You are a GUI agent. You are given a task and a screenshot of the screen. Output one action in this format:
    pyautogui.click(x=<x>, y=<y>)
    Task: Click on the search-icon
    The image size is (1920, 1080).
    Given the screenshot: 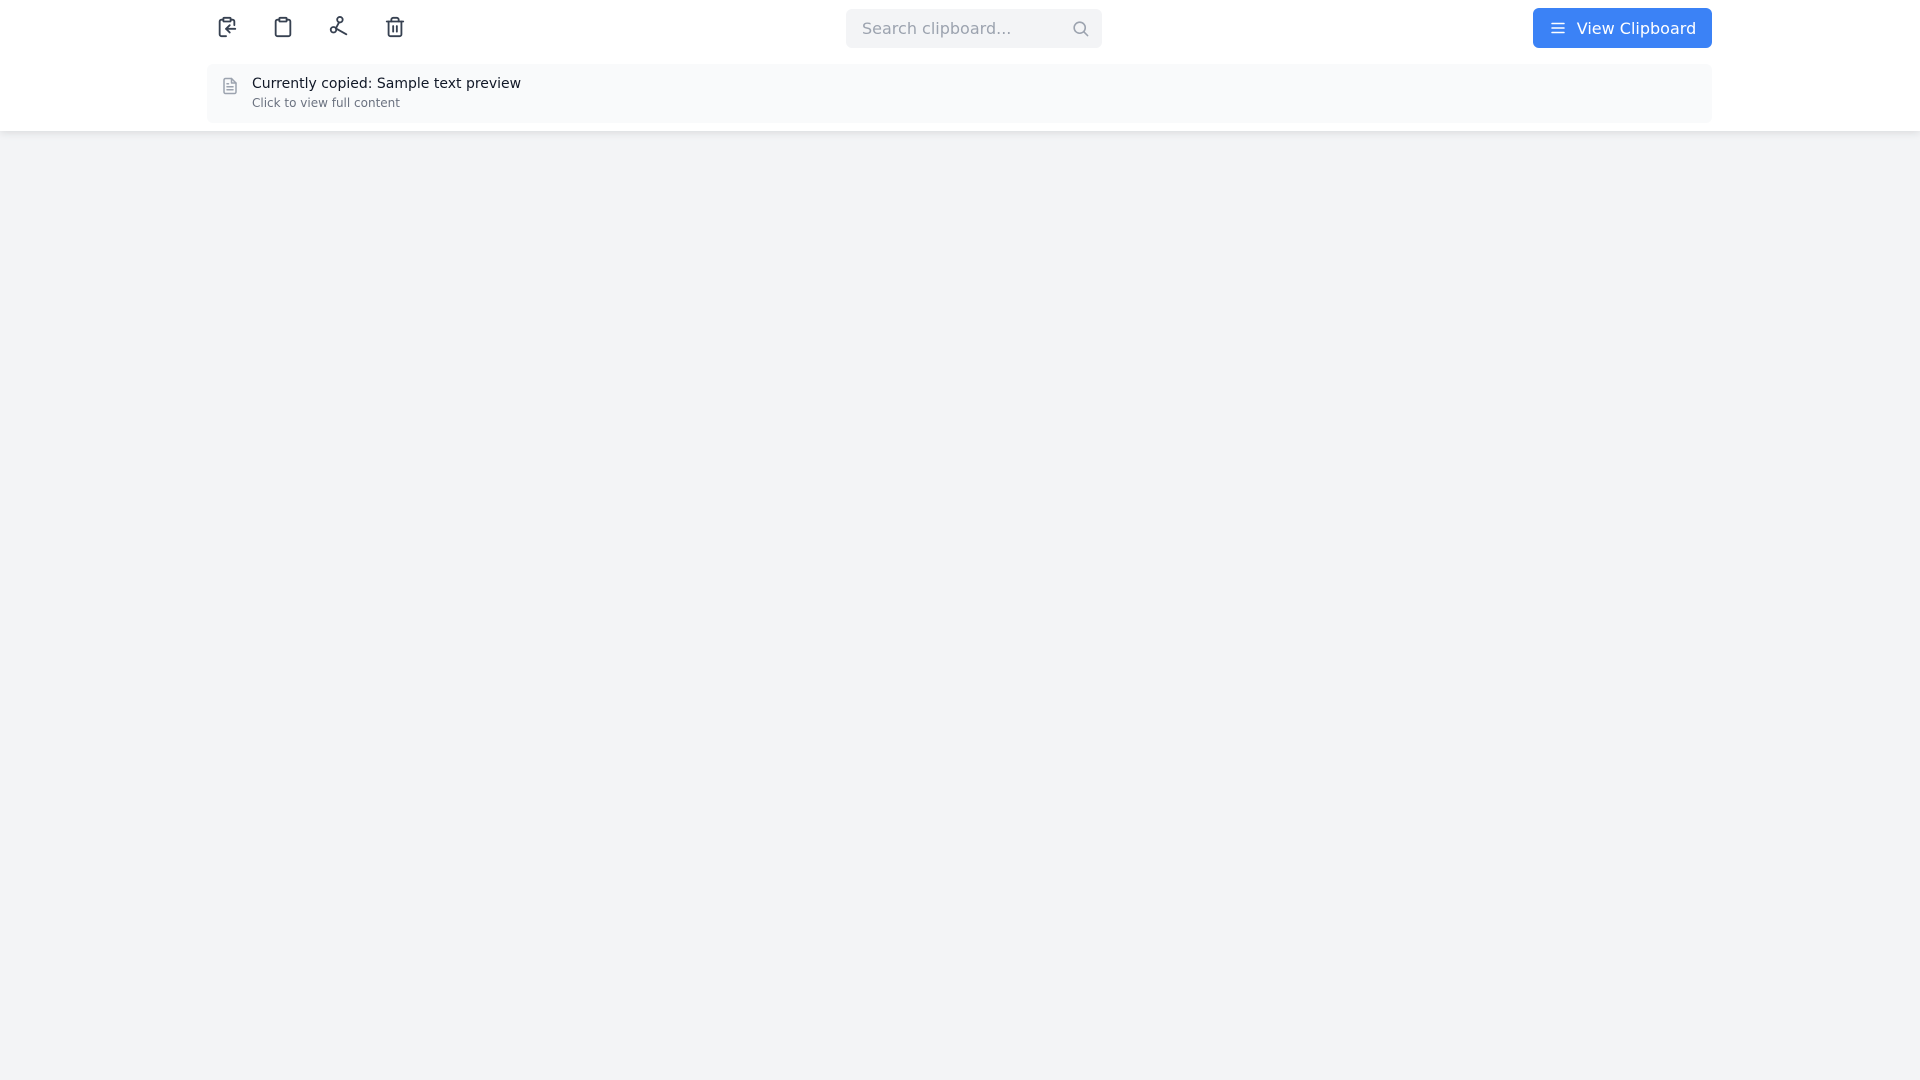 What is the action you would take?
    pyautogui.click(x=1081, y=29)
    